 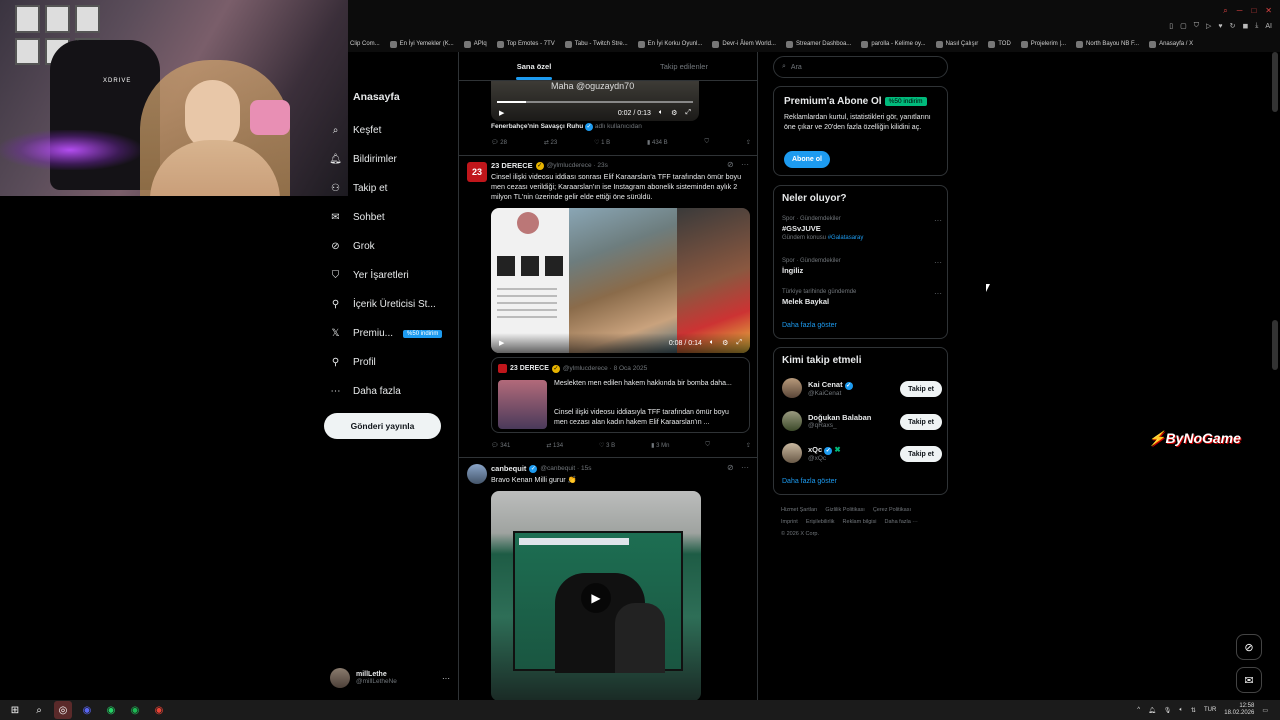 What do you see at coordinates (550, 142) in the screenshot?
I see `retweet-button: ⇄ 23` at bounding box center [550, 142].